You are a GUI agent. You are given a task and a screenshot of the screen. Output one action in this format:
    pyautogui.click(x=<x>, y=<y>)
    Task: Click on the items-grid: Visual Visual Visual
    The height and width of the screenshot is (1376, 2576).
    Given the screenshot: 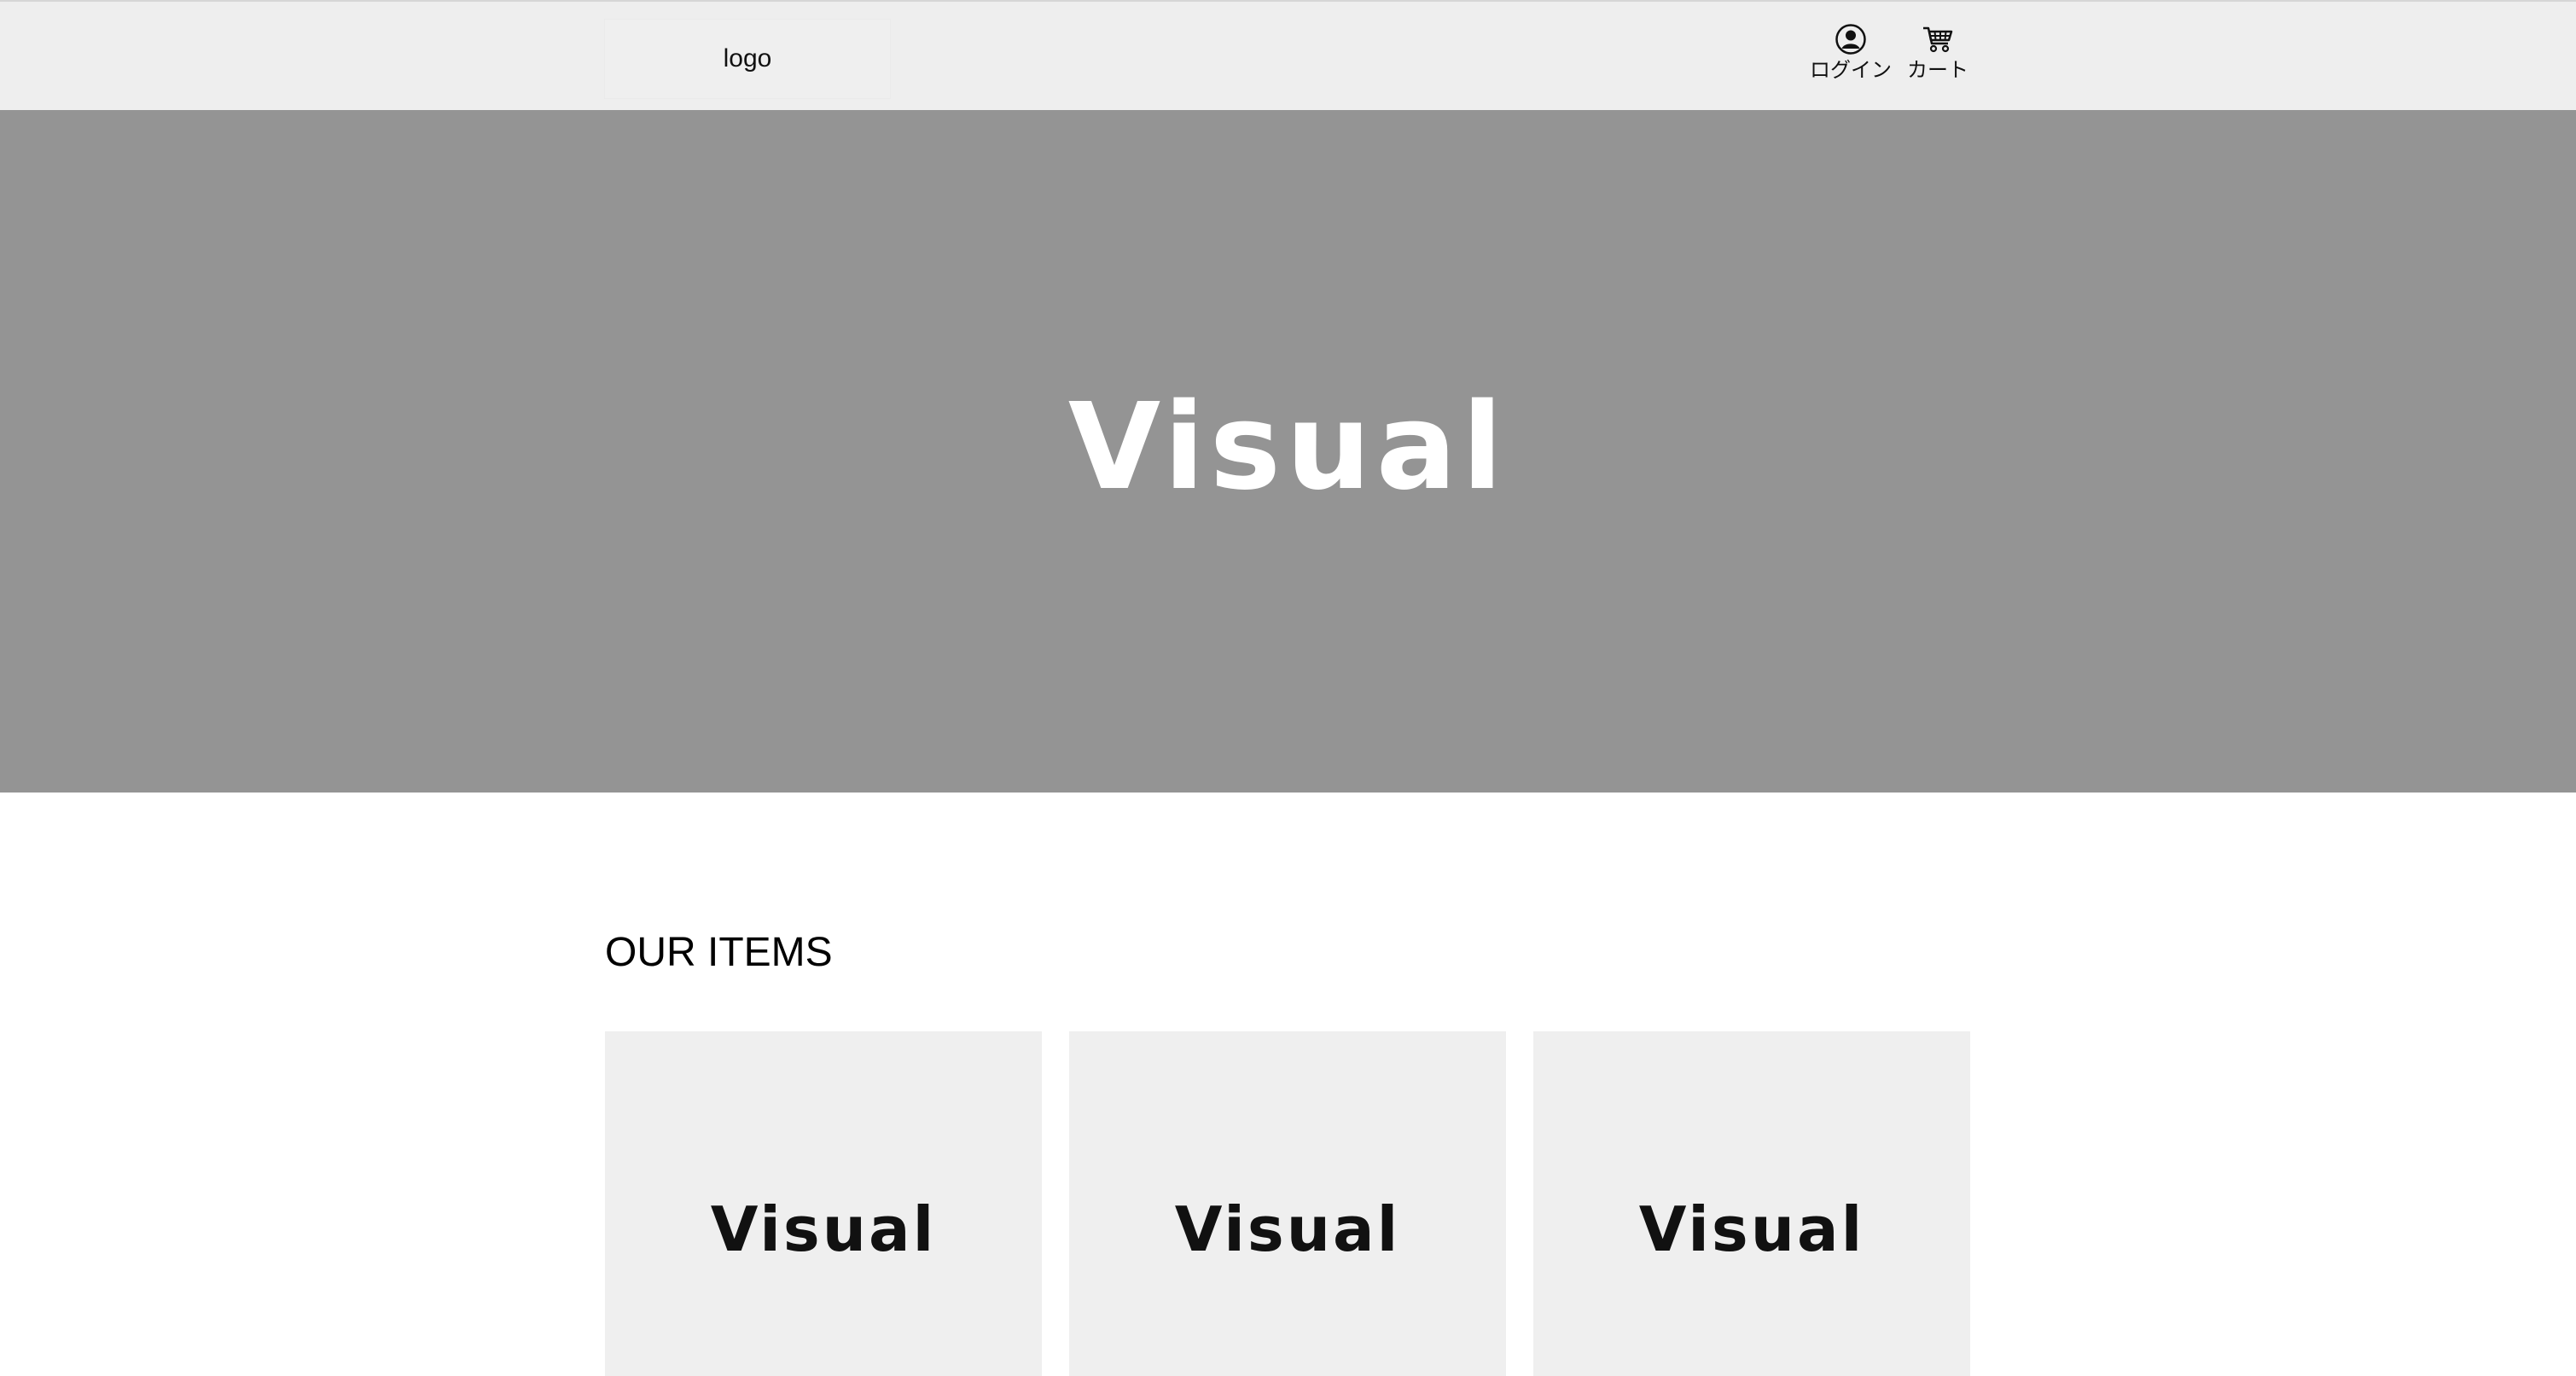 What is the action you would take?
    pyautogui.click(x=1287, y=1203)
    